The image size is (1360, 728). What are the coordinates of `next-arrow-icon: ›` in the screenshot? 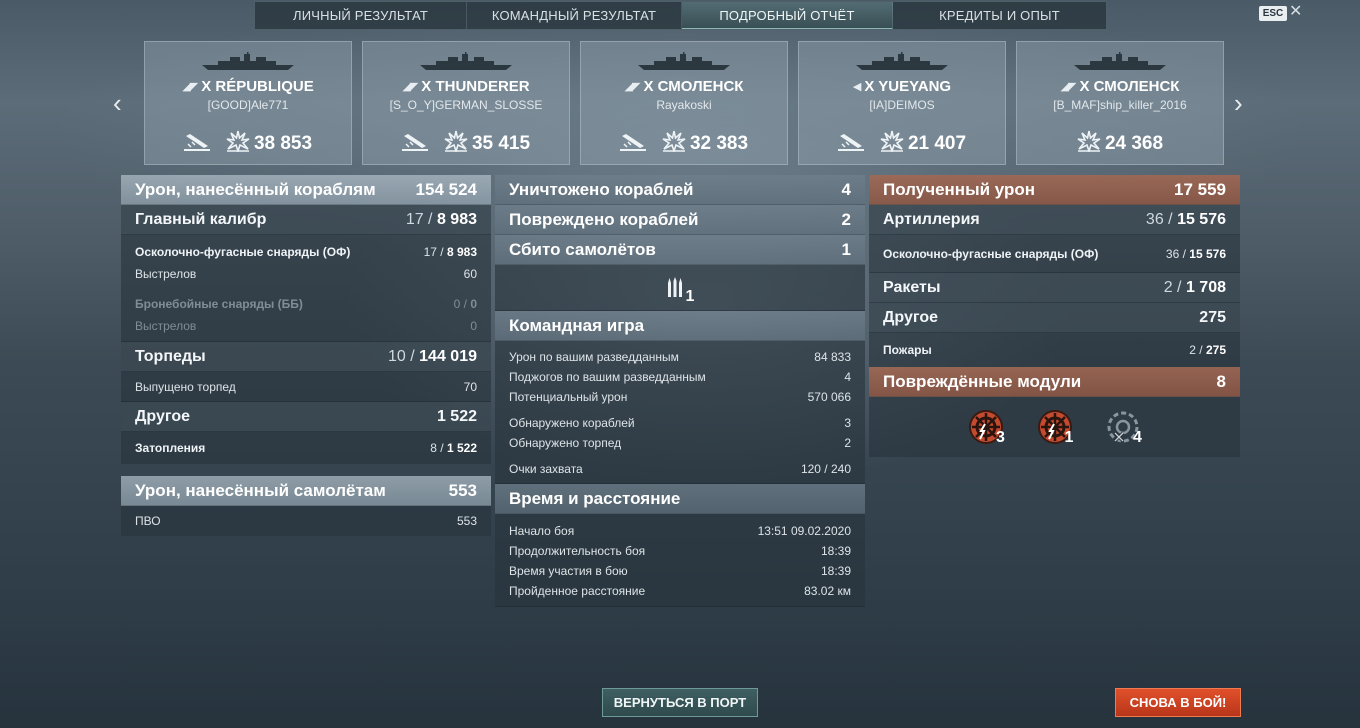 It's located at (1238, 103).